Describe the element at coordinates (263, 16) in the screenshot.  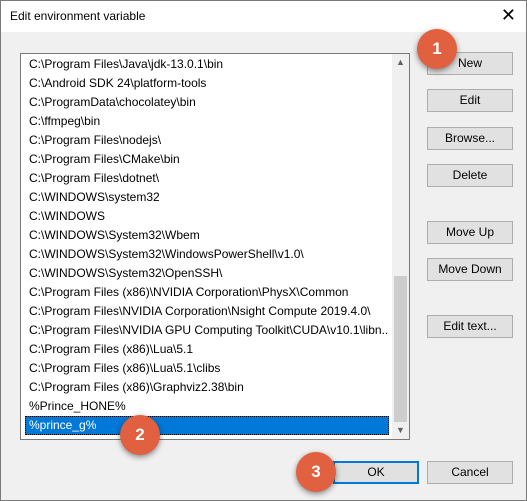
I see `title-bar: Edit environment variable ✕` at that location.